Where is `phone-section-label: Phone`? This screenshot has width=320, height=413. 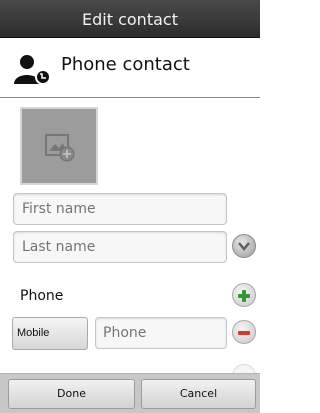
phone-section-label: Phone is located at coordinates (42, 296).